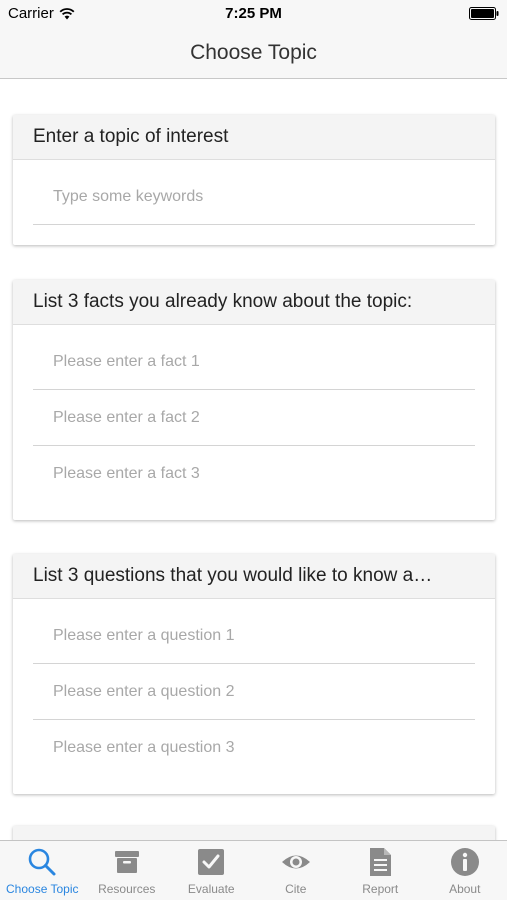 Image resolution: width=507 pixels, height=900 pixels. I want to click on navigation-bar: Choose Topic, so click(253, 53).